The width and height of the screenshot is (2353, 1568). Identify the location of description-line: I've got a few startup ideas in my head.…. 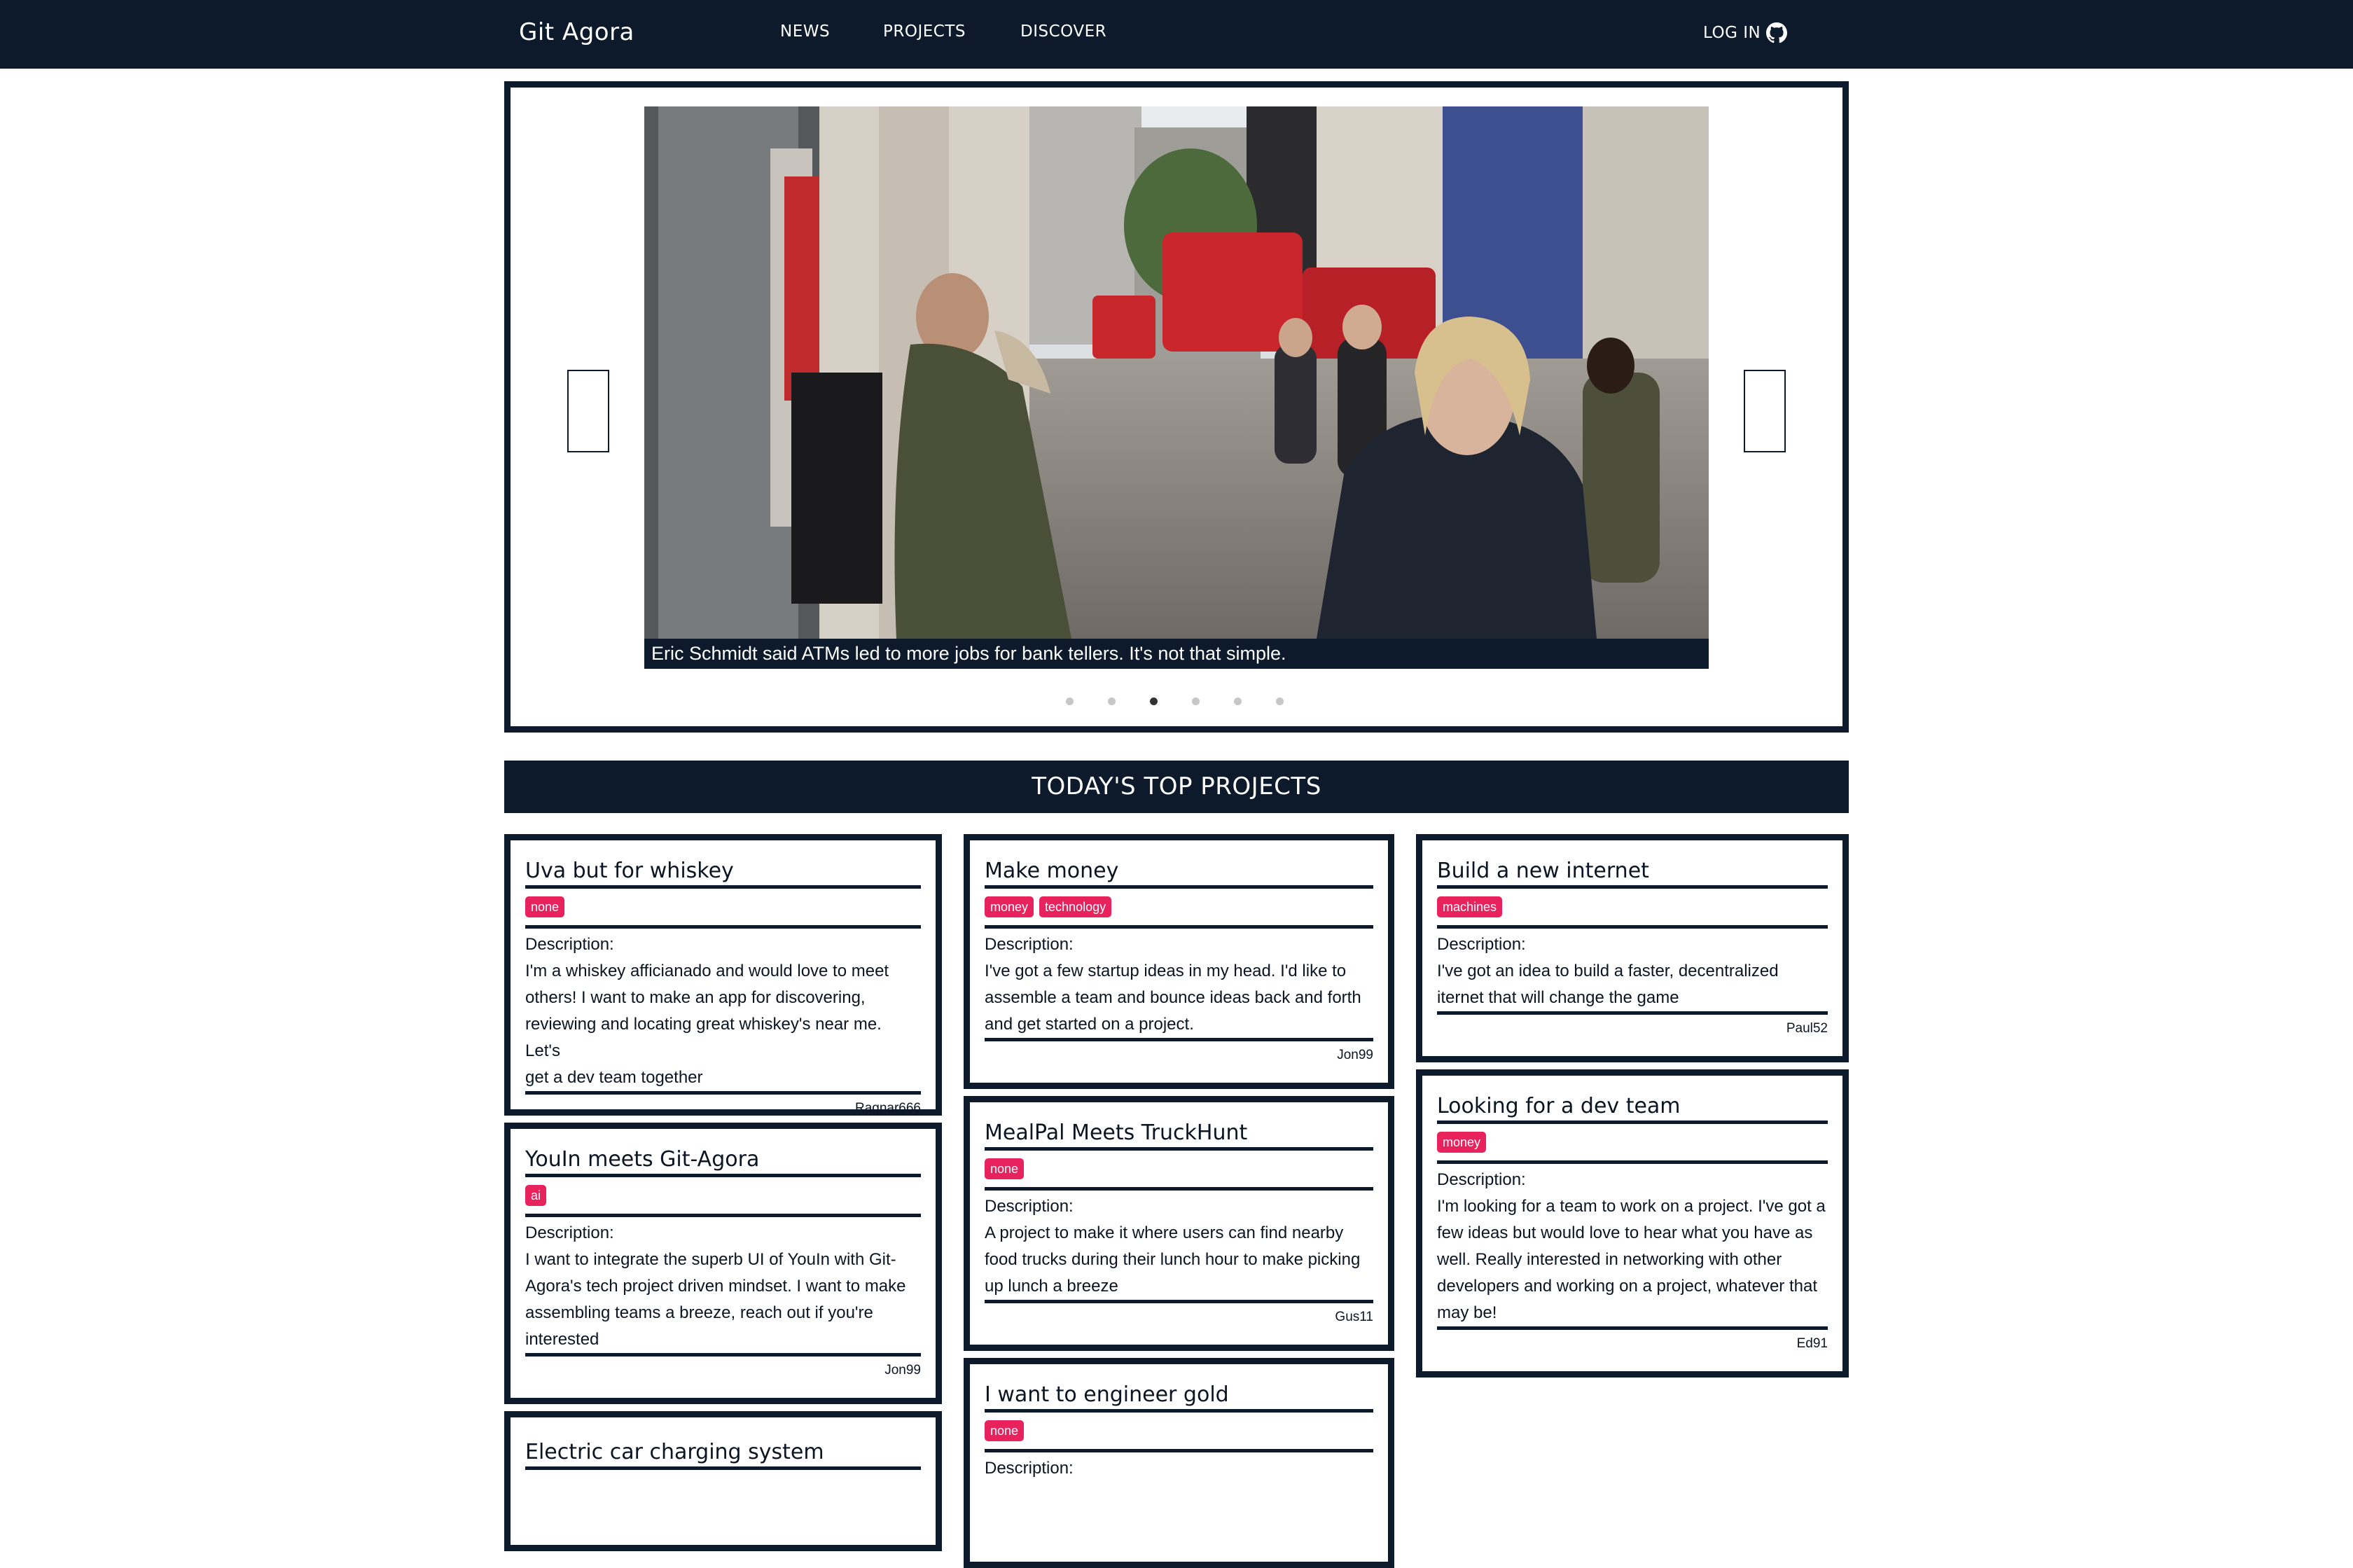
(1166, 971).